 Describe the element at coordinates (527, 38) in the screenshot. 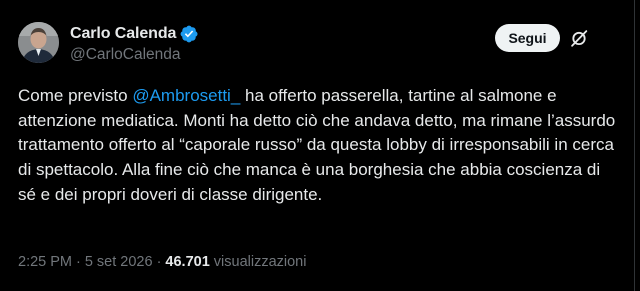

I see `follow-button: Segui` at that location.